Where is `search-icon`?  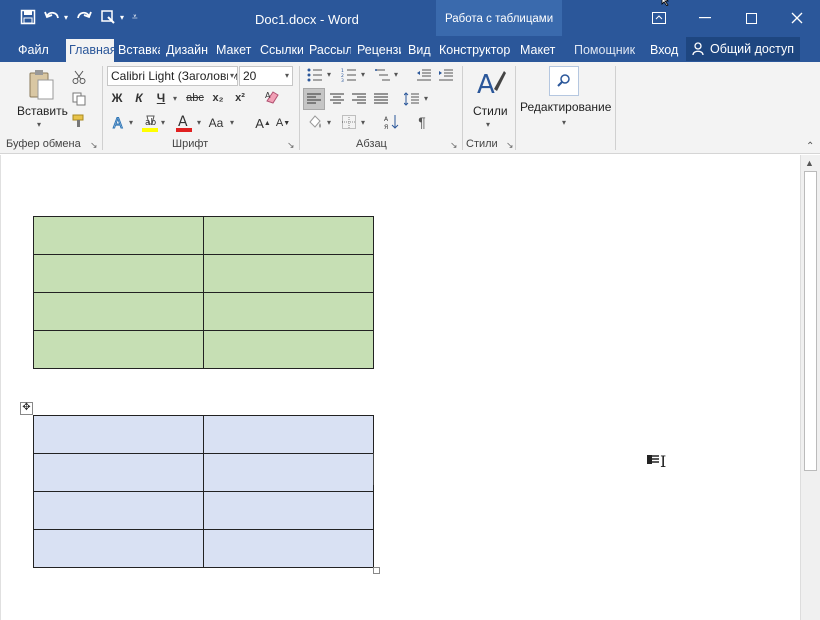
search-icon is located at coordinates (564, 81).